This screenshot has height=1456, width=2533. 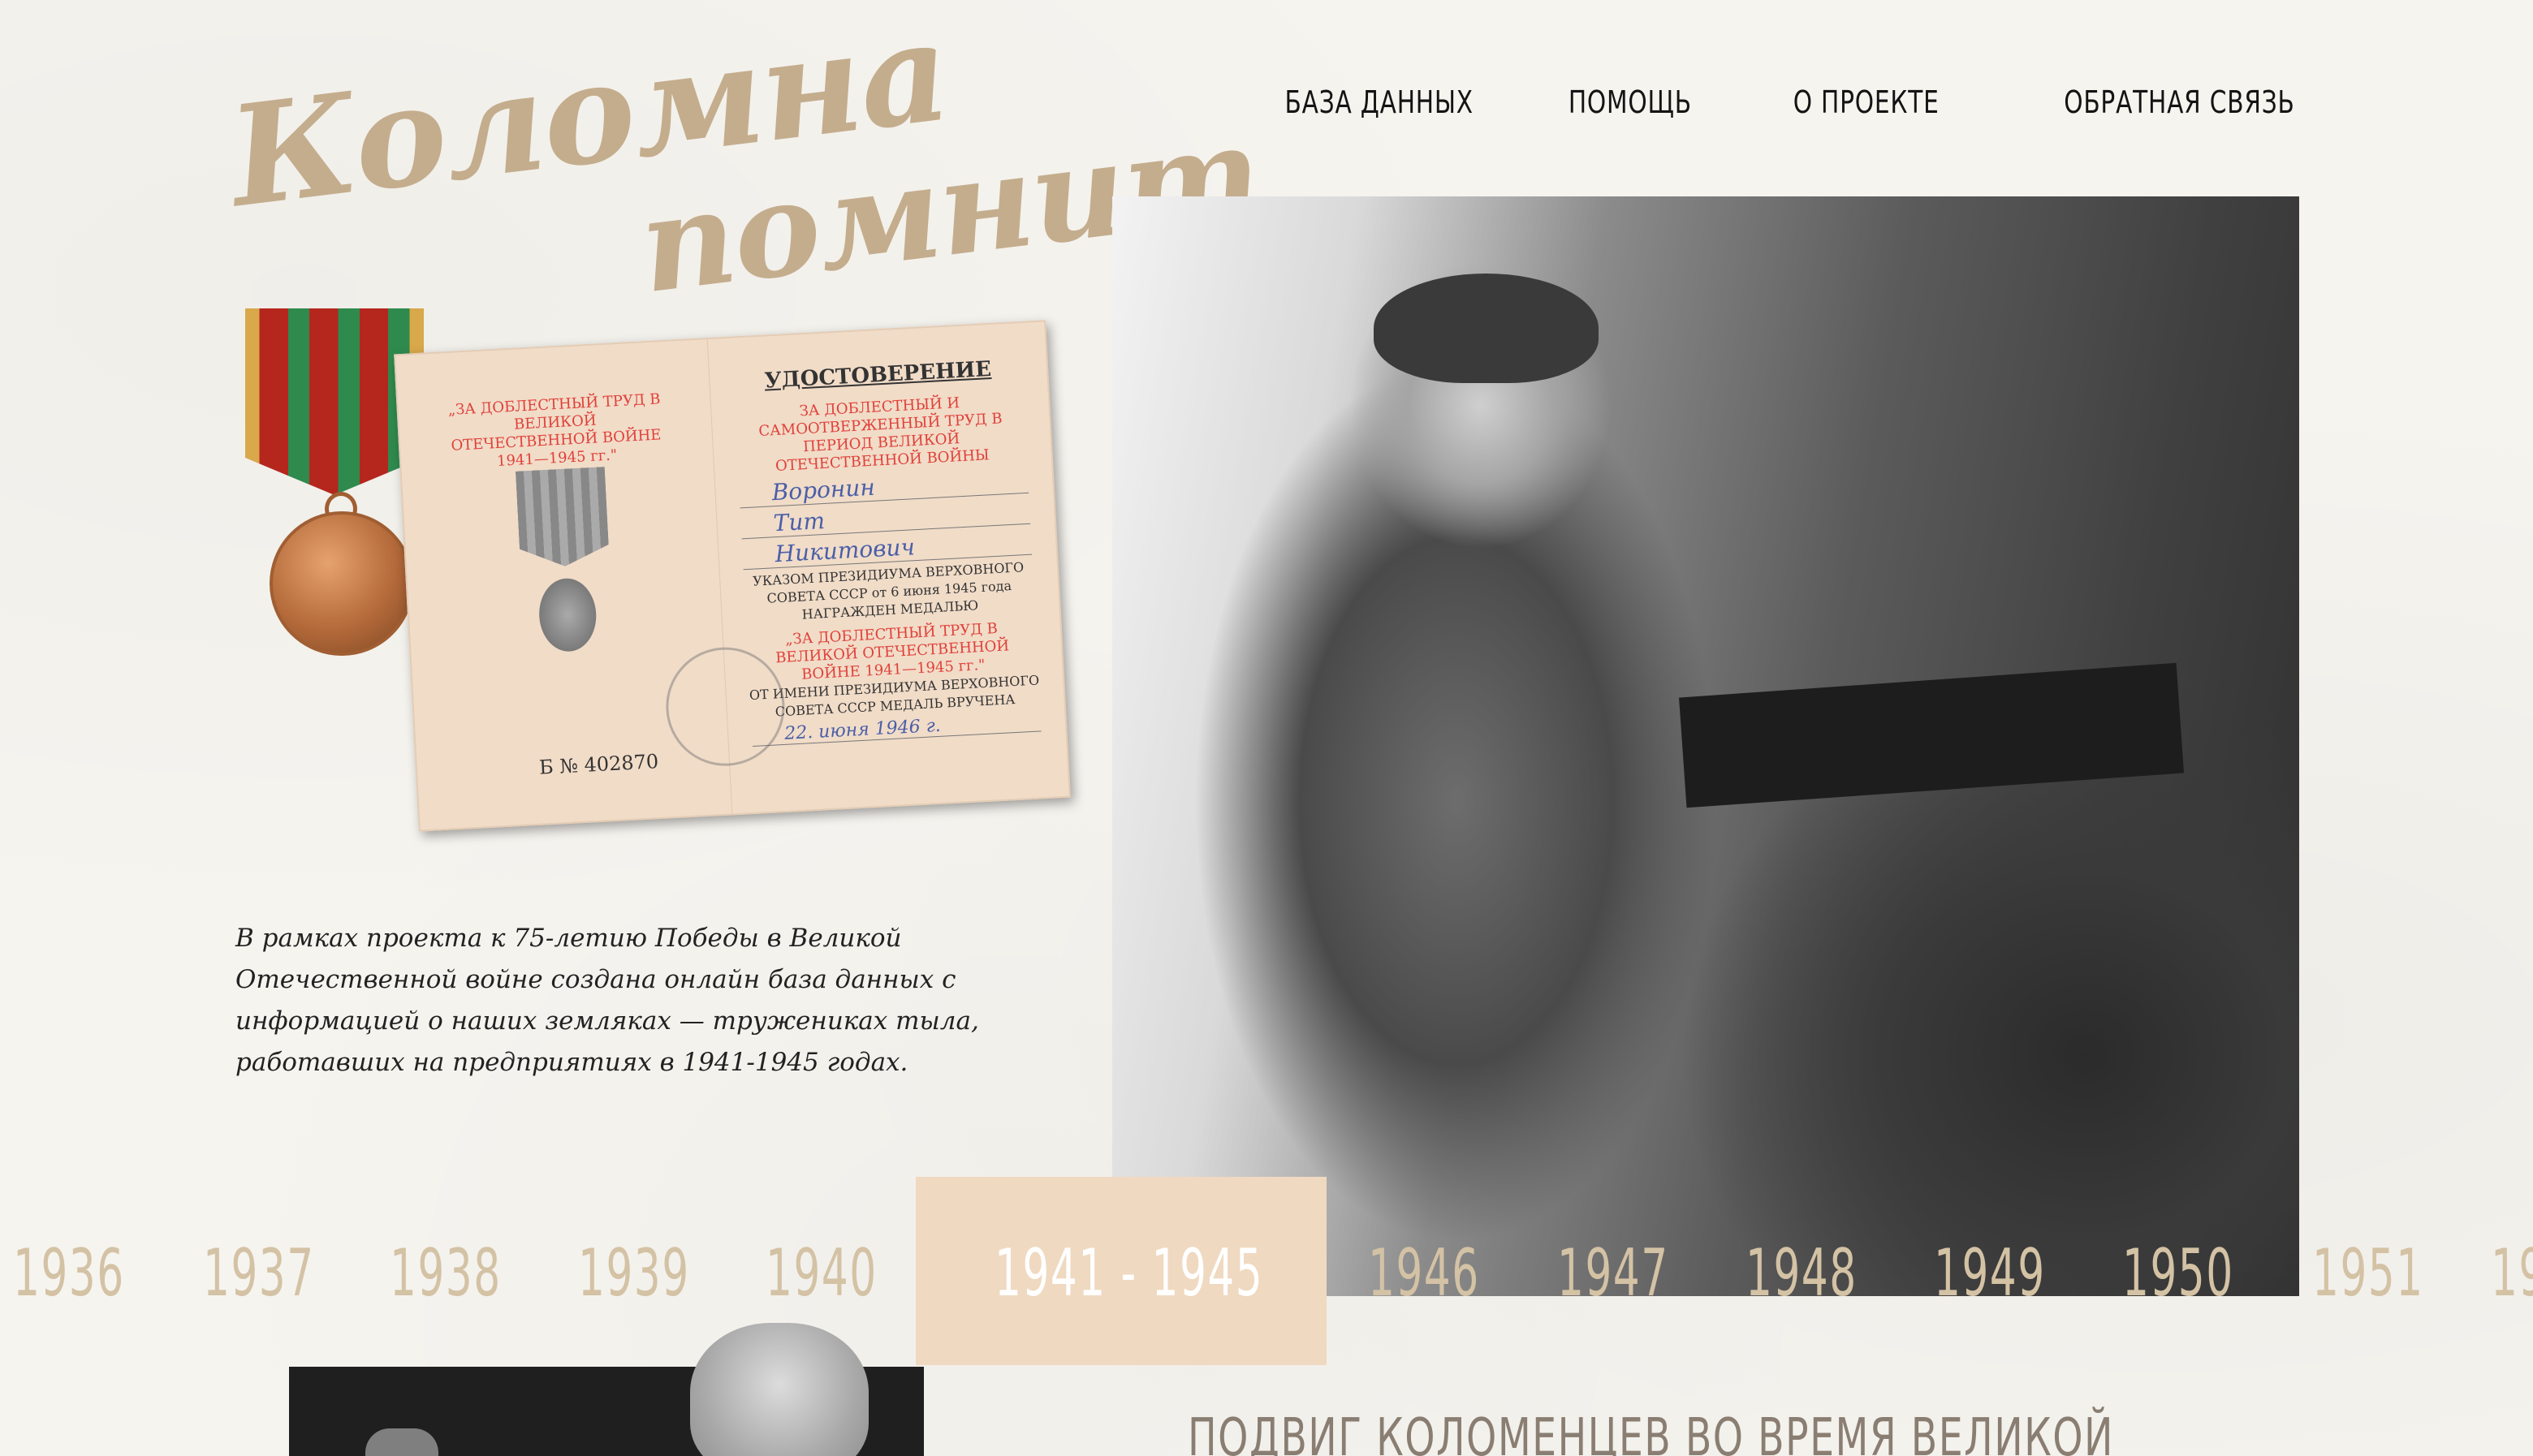 I want to click on medal-coin, so click(x=342, y=584).